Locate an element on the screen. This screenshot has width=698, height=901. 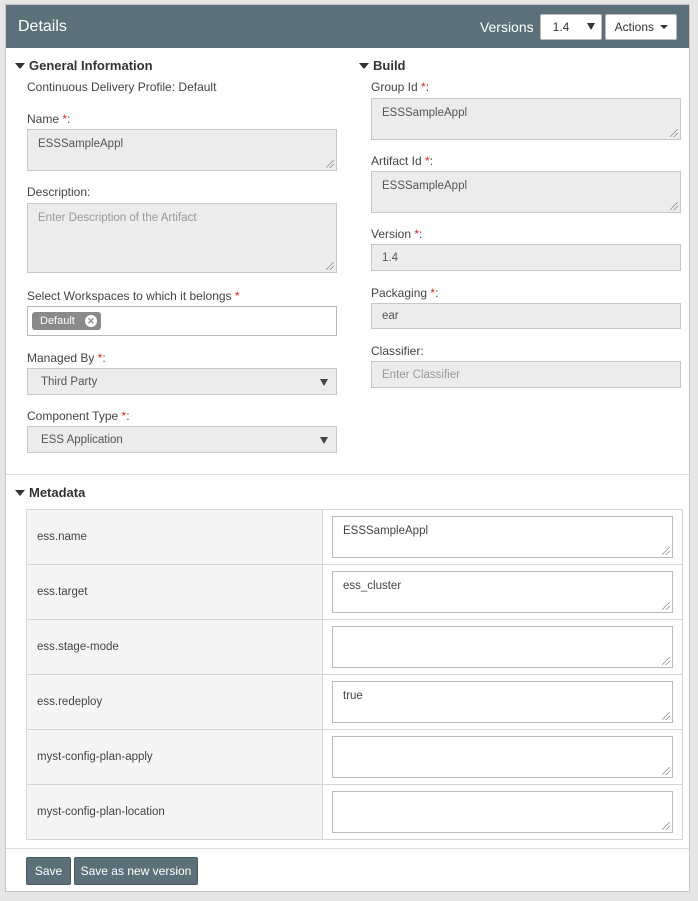
workspaces-label: Select Workspaces to which it belongs * is located at coordinates (133, 296).